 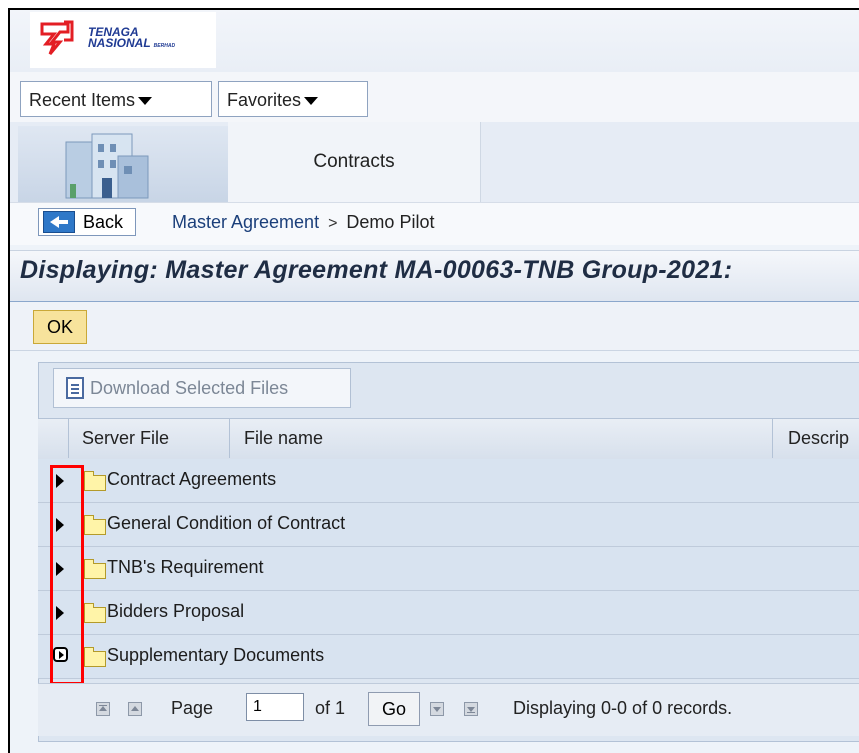 What do you see at coordinates (132, 37) in the screenshot?
I see `logo-wordmark: TENAGA NASIONAL BERHAD` at bounding box center [132, 37].